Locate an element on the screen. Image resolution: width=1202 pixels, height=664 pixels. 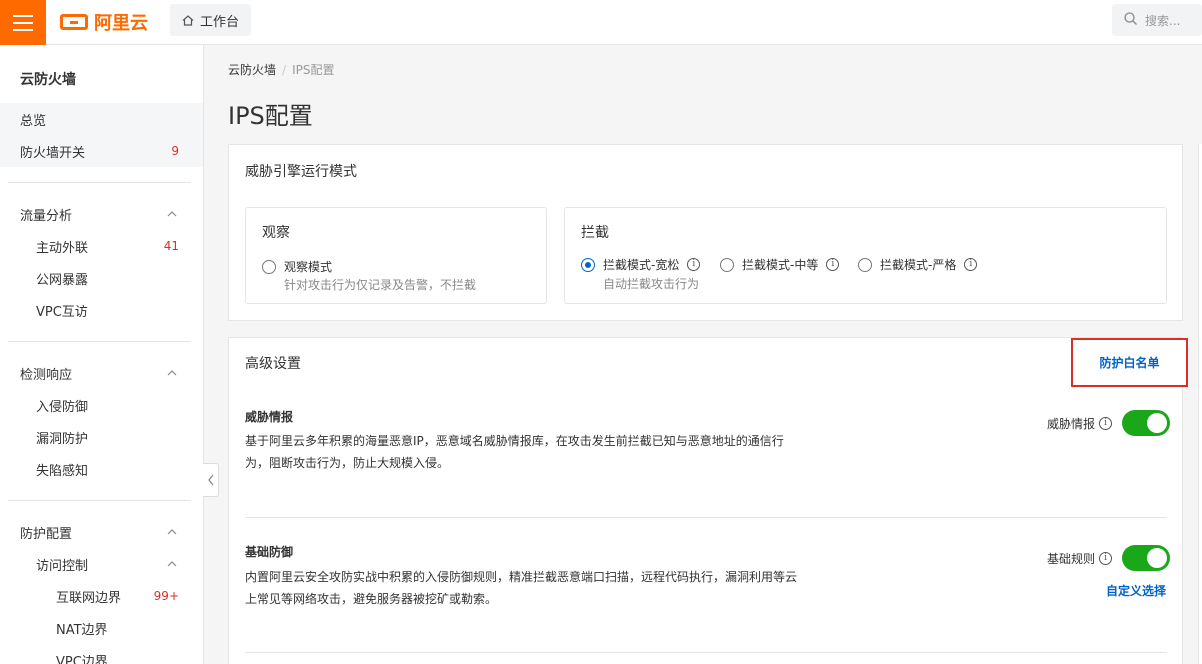
sidebar-item-label: 失陷感知 is located at coordinates (62, 471).